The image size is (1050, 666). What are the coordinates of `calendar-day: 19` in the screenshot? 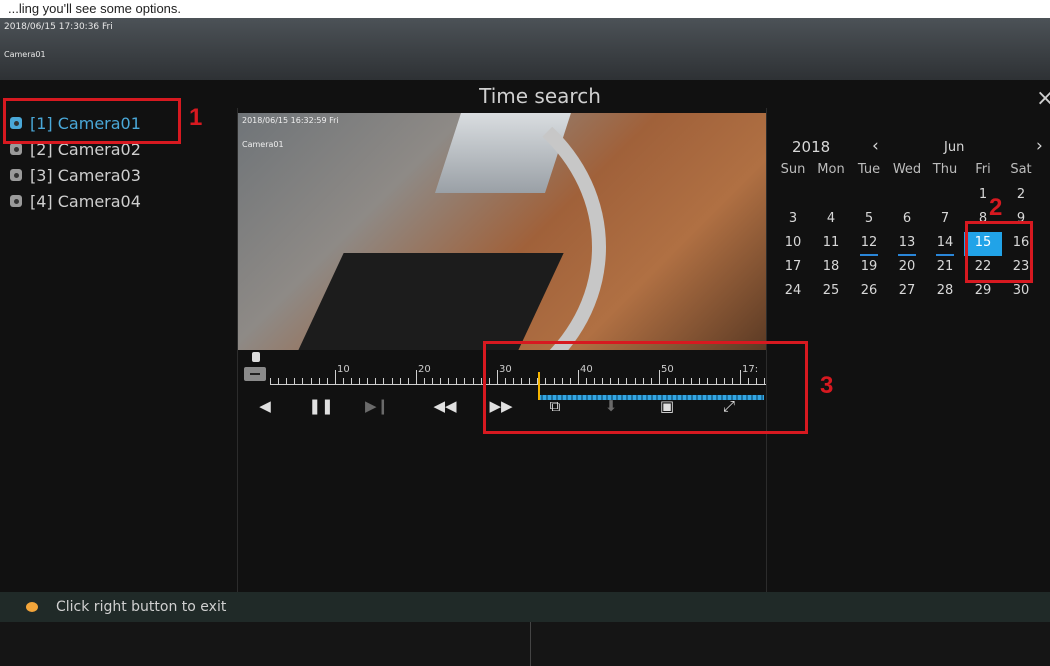 It's located at (869, 268).